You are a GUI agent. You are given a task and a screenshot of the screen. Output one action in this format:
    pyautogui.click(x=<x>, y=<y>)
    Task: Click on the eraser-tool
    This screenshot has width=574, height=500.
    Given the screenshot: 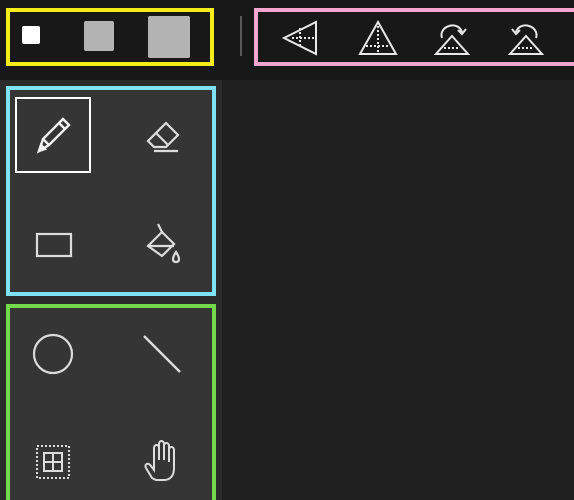 What is the action you would take?
    pyautogui.click(x=162, y=135)
    